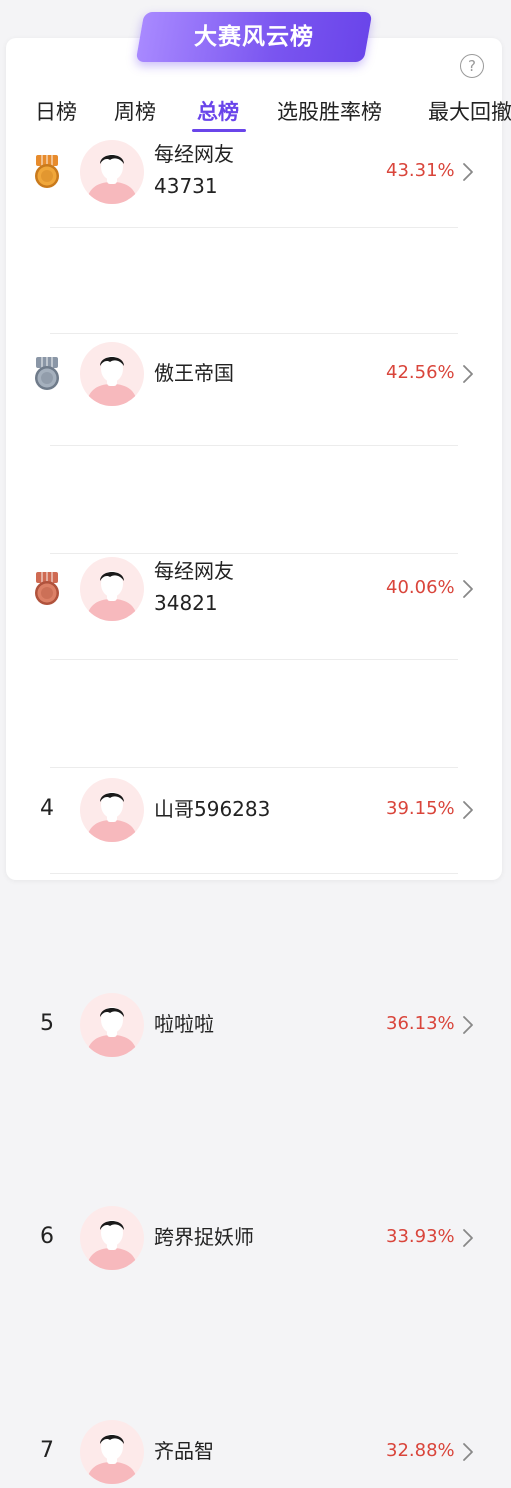  Describe the element at coordinates (329, 112) in the screenshot. I see `tab-stock-win-rate: 选股胜率榜` at that location.